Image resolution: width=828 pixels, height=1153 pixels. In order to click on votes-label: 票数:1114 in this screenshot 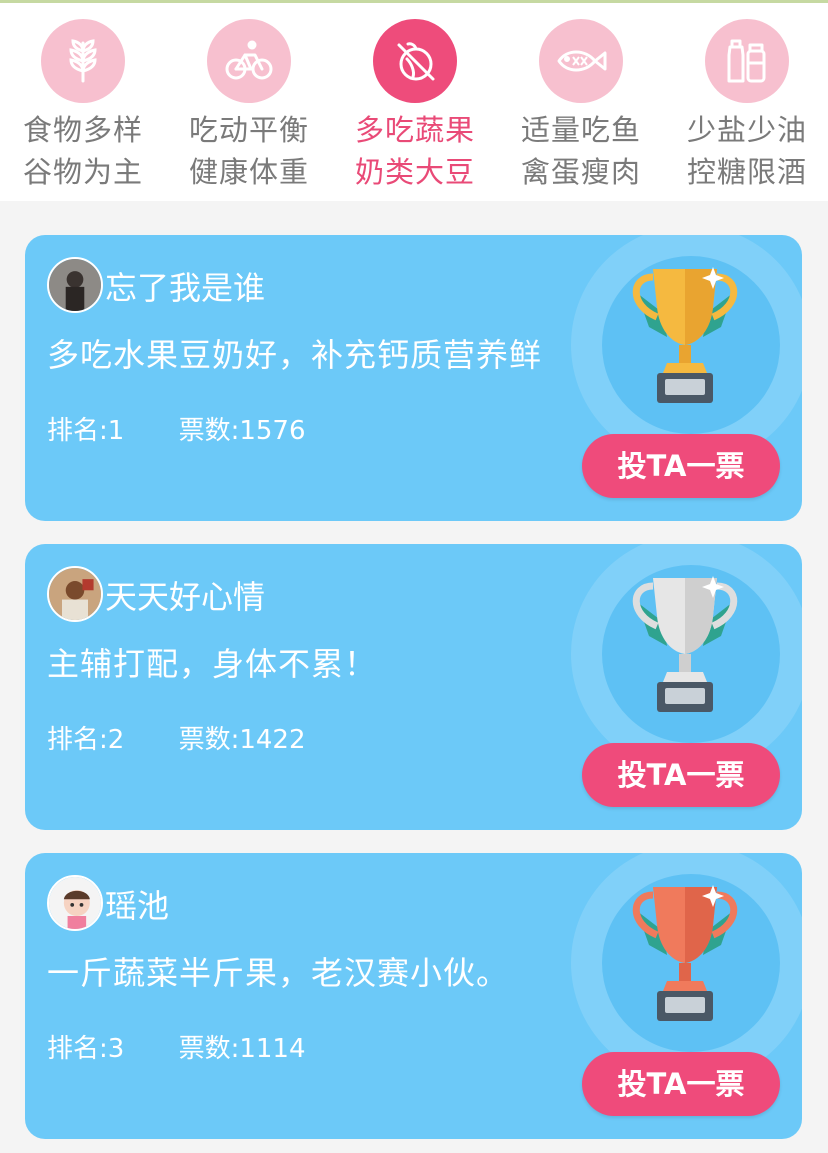, I will do `click(242, 1049)`.